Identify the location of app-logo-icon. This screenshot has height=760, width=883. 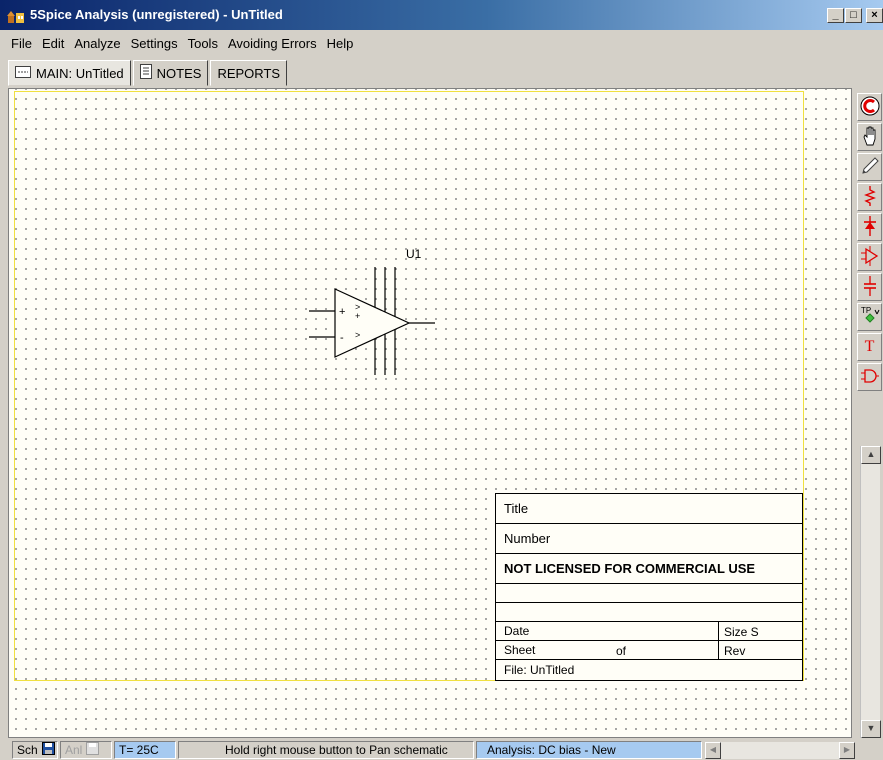
(16, 16).